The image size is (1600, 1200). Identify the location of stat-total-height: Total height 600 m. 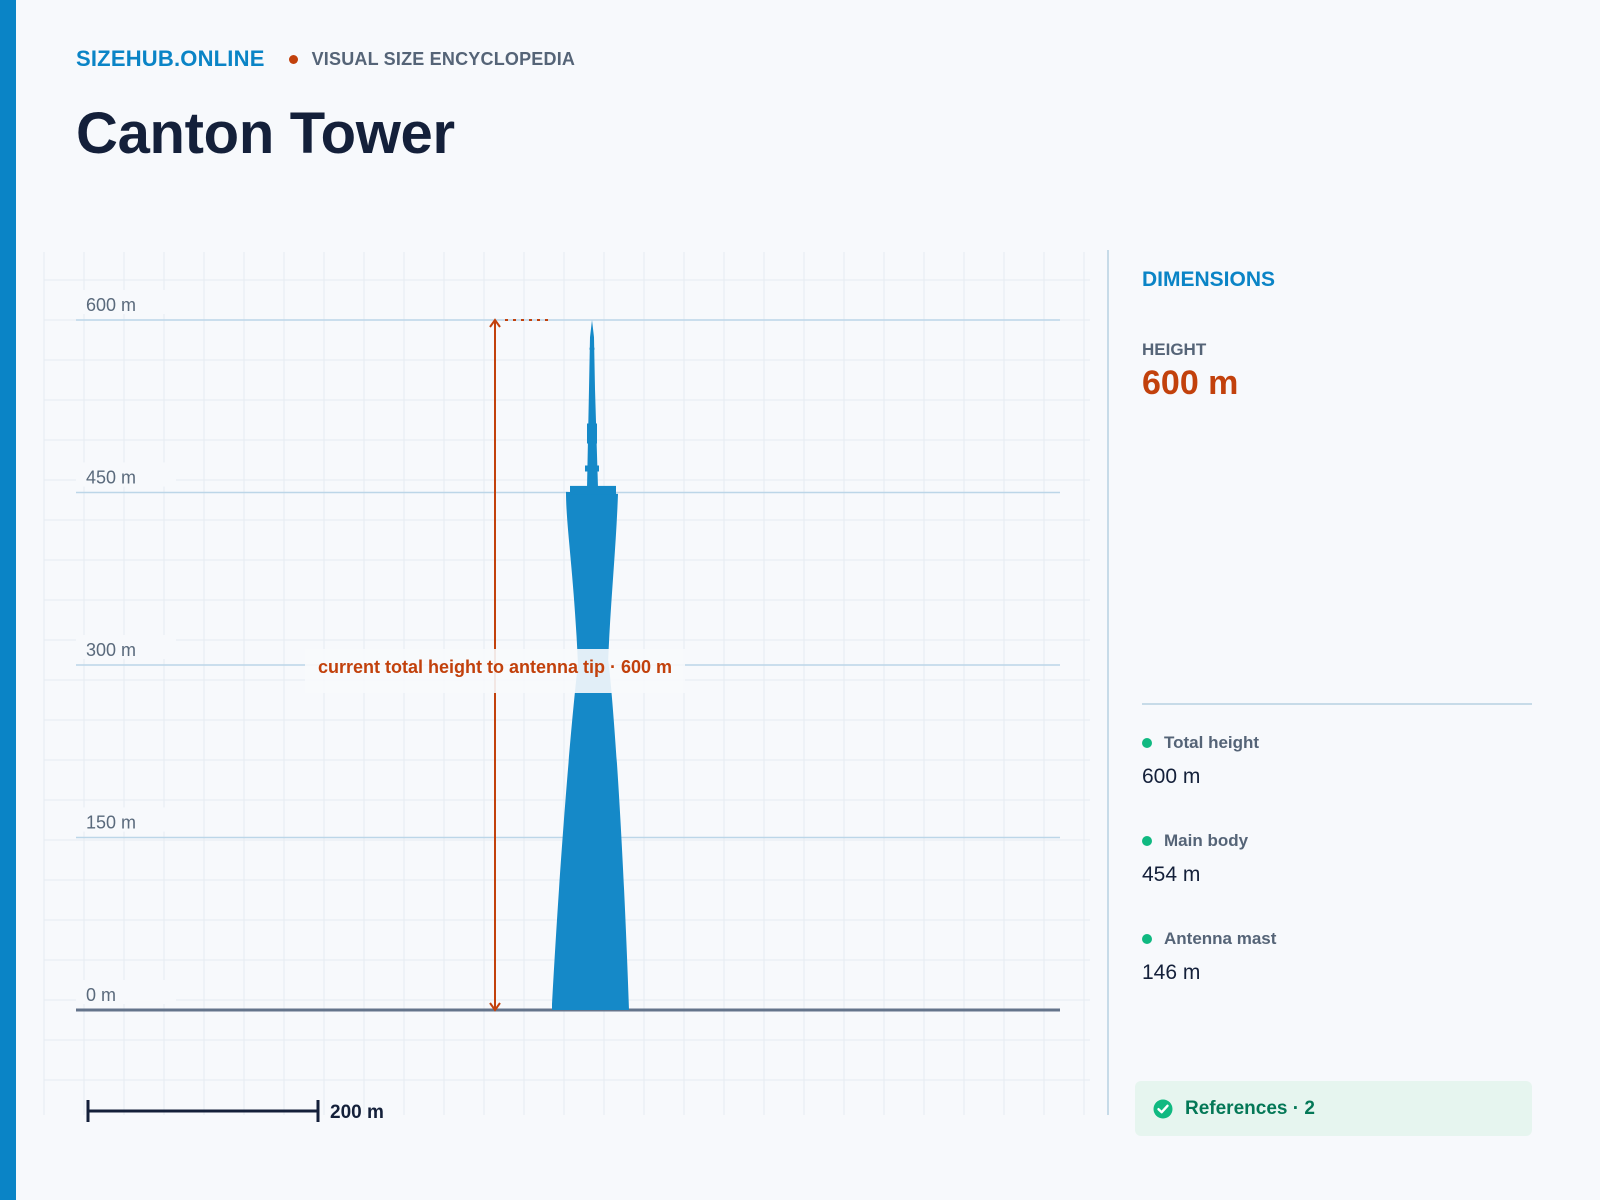
(1200, 761).